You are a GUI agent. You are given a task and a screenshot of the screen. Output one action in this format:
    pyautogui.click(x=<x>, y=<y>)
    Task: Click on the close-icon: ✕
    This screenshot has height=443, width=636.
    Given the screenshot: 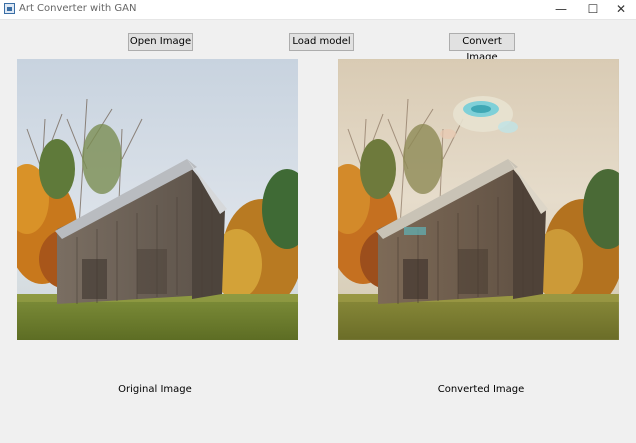 What is the action you would take?
    pyautogui.click(x=621, y=9)
    